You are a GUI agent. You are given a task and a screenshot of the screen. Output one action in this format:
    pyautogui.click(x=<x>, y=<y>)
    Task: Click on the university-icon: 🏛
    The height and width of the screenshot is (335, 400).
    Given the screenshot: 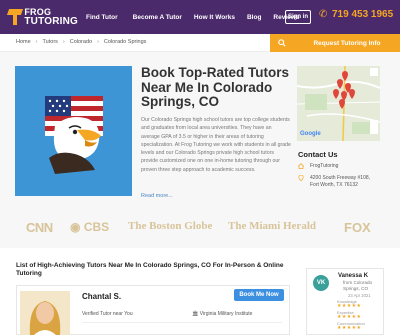 What is the action you would take?
    pyautogui.click(x=195, y=314)
    